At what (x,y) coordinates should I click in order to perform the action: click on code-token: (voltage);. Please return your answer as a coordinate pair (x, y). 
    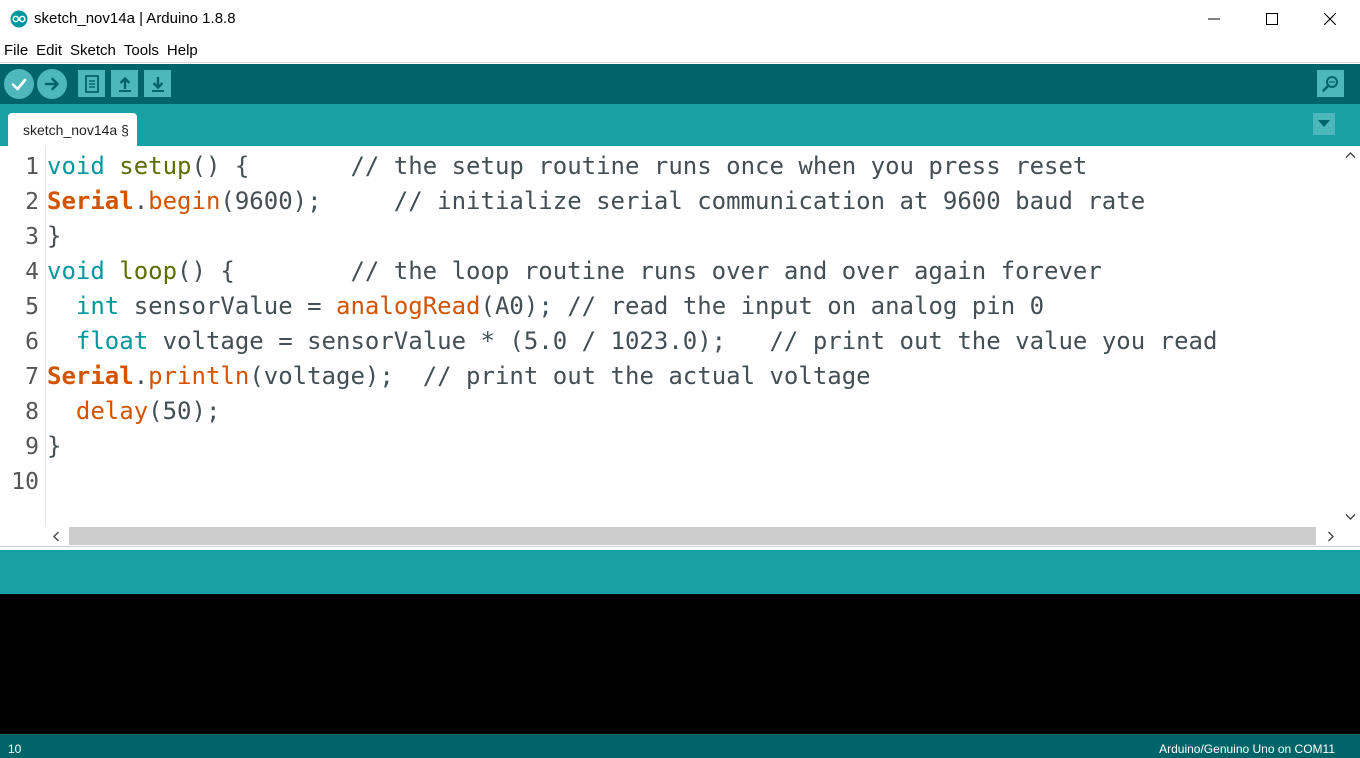
    Looking at the image, I should click on (336, 376).